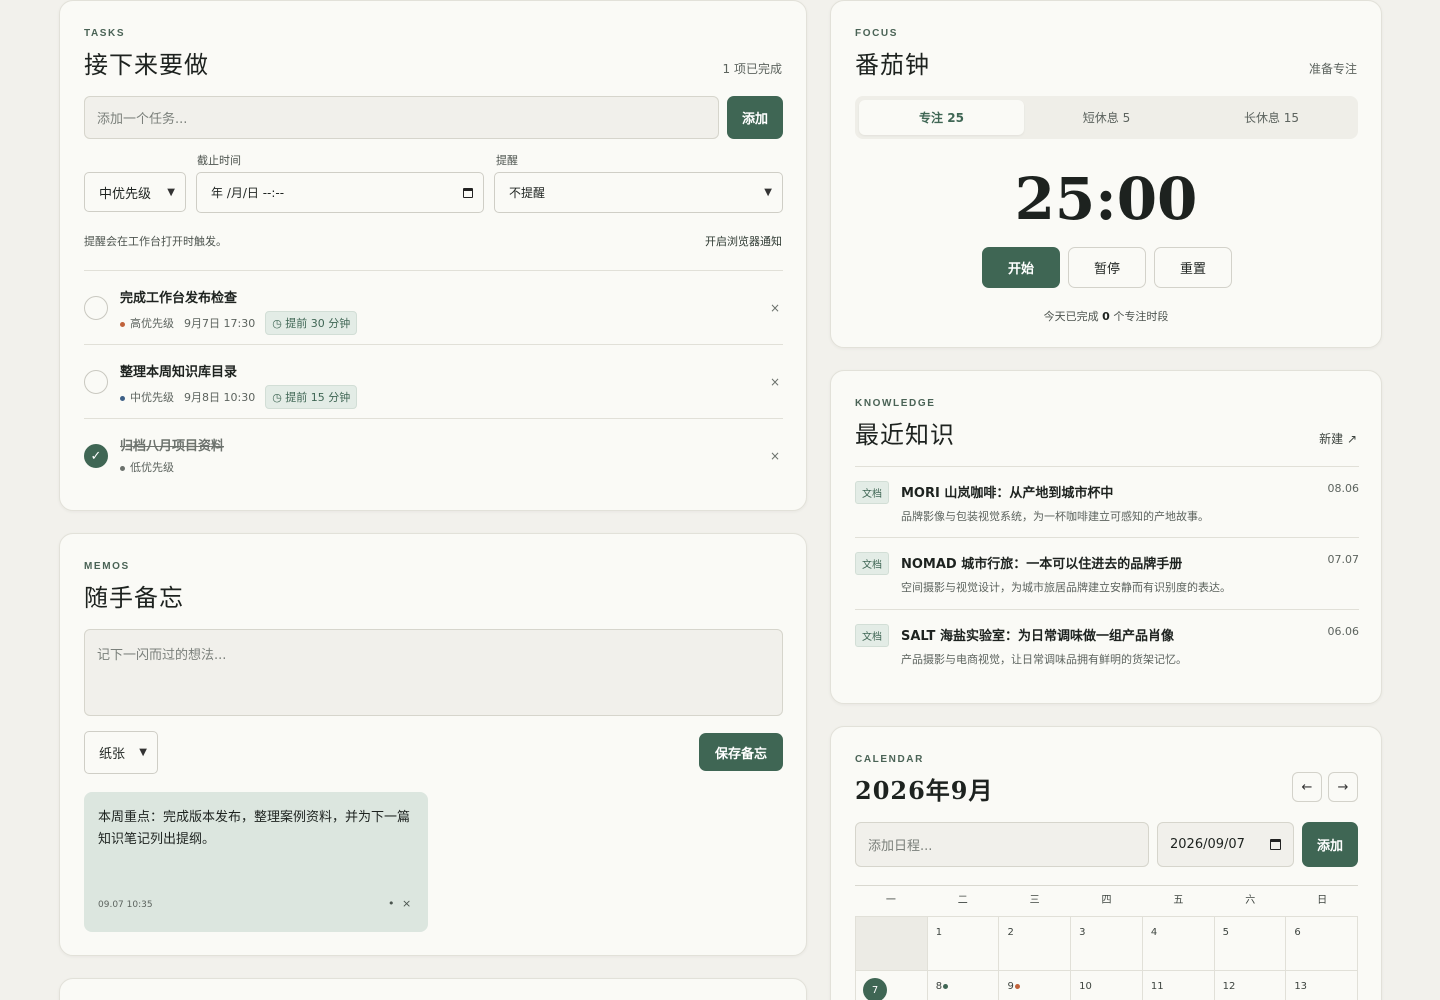  I want to click on event-dot-icon, so click(946, 986).